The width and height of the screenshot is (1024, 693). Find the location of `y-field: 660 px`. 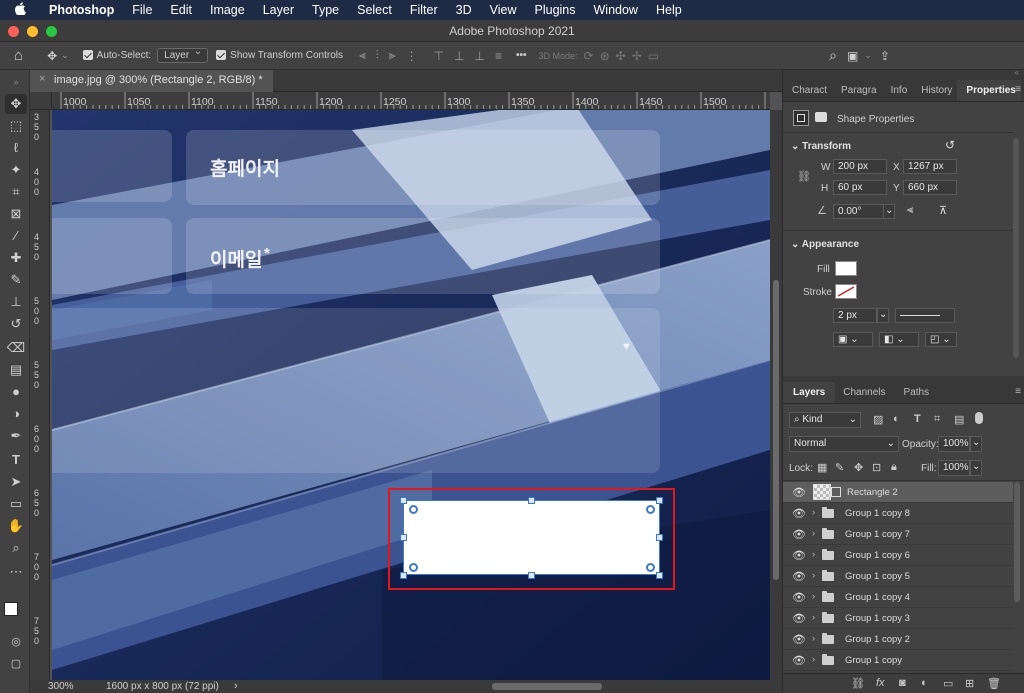

y-field: 660 px is located at coordinates (930, 187).